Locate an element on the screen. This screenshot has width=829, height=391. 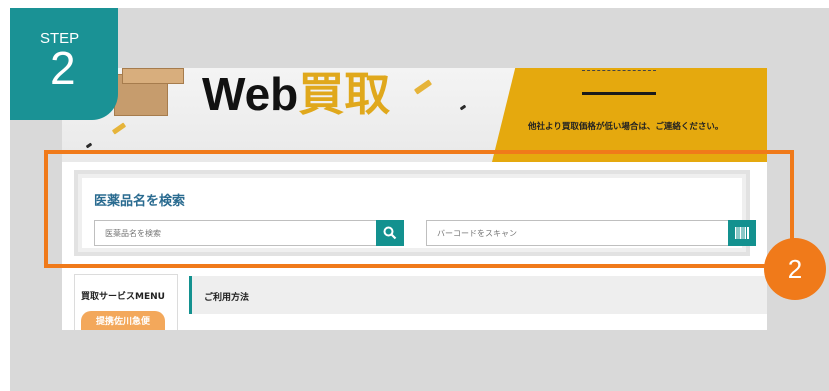
how-to-use-section: ご利用方法 is located at coordinates (478, 295).